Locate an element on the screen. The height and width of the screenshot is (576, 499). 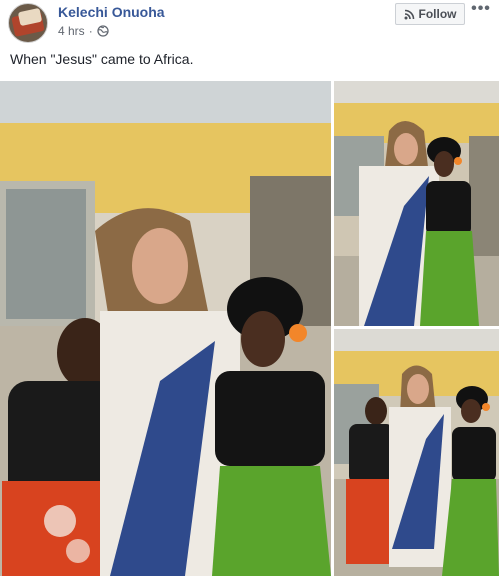
bottom-right-photo-scene is located at coordinates (416, 452).